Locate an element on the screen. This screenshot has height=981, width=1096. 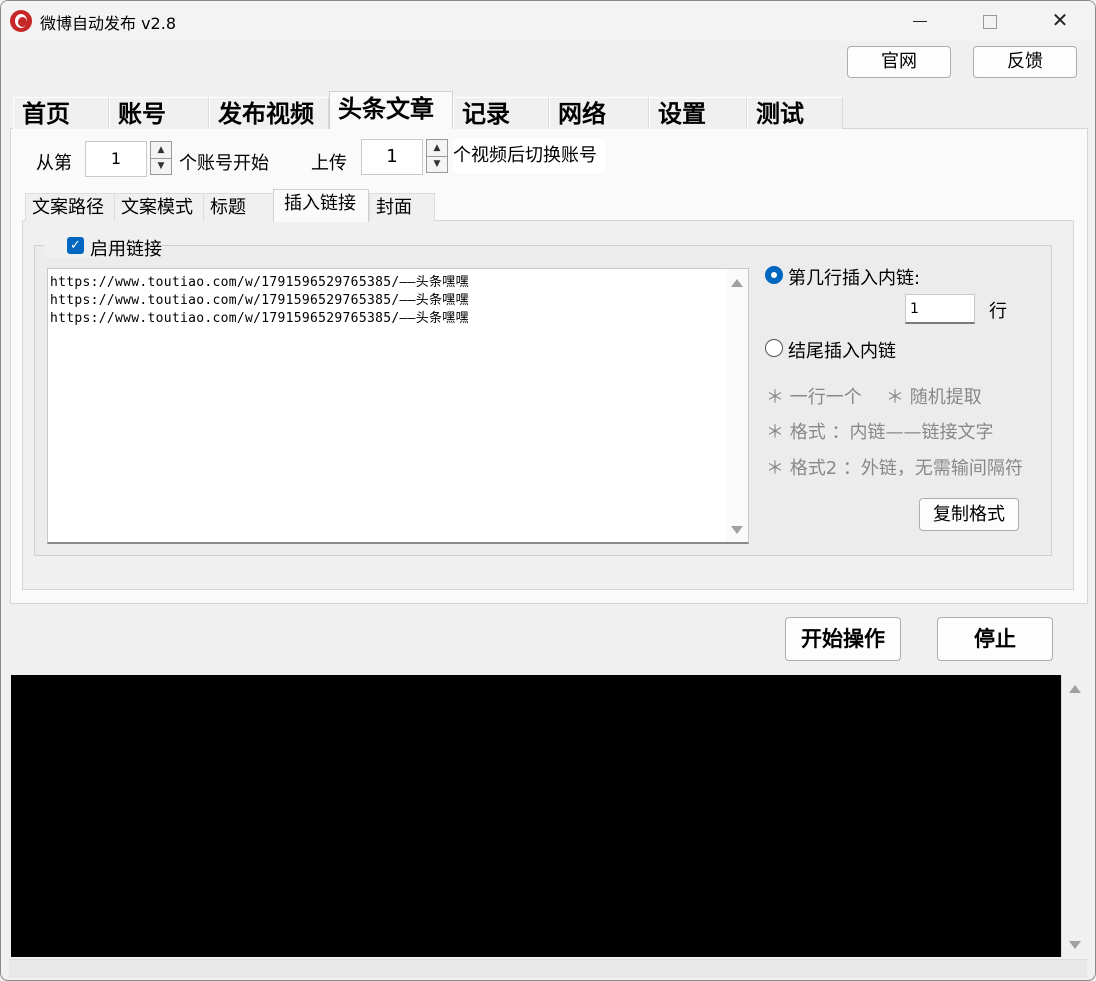
close-icon: ✕ is located at coordinates (1060, 20).